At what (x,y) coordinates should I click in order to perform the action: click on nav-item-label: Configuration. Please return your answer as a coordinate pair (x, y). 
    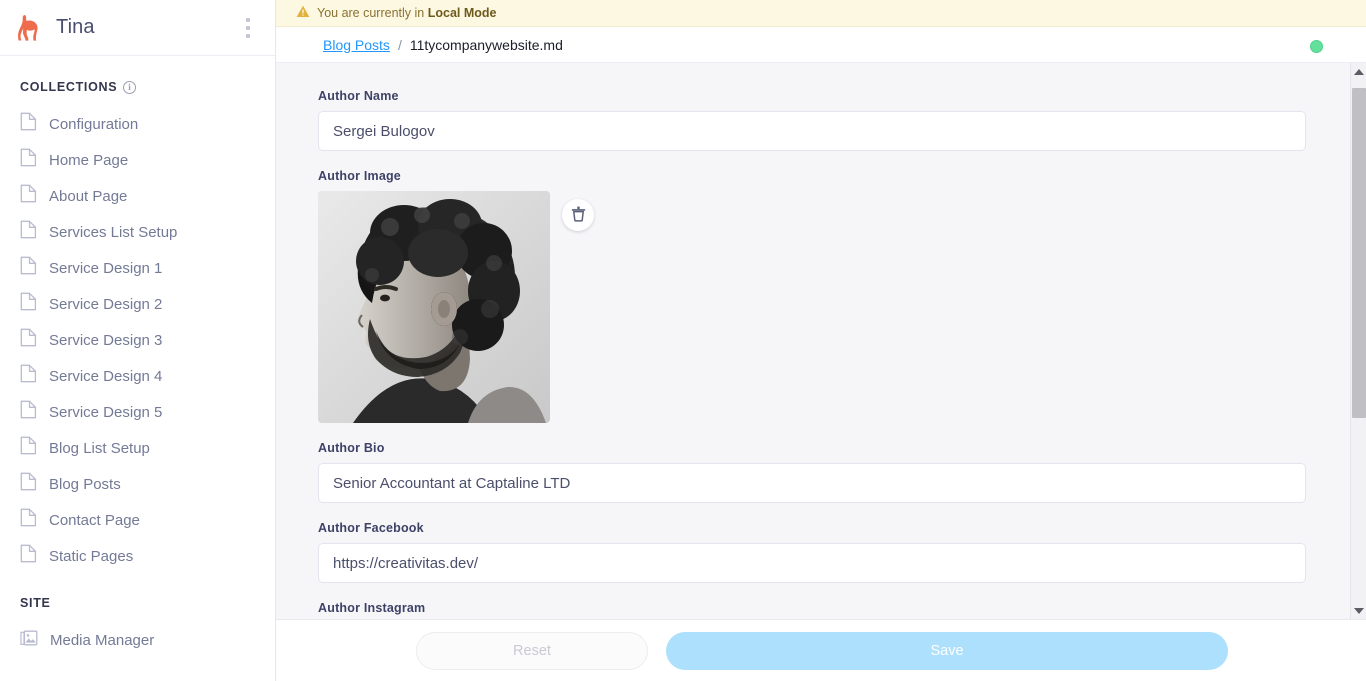
    Looking at the image, I should click on (94, 124).